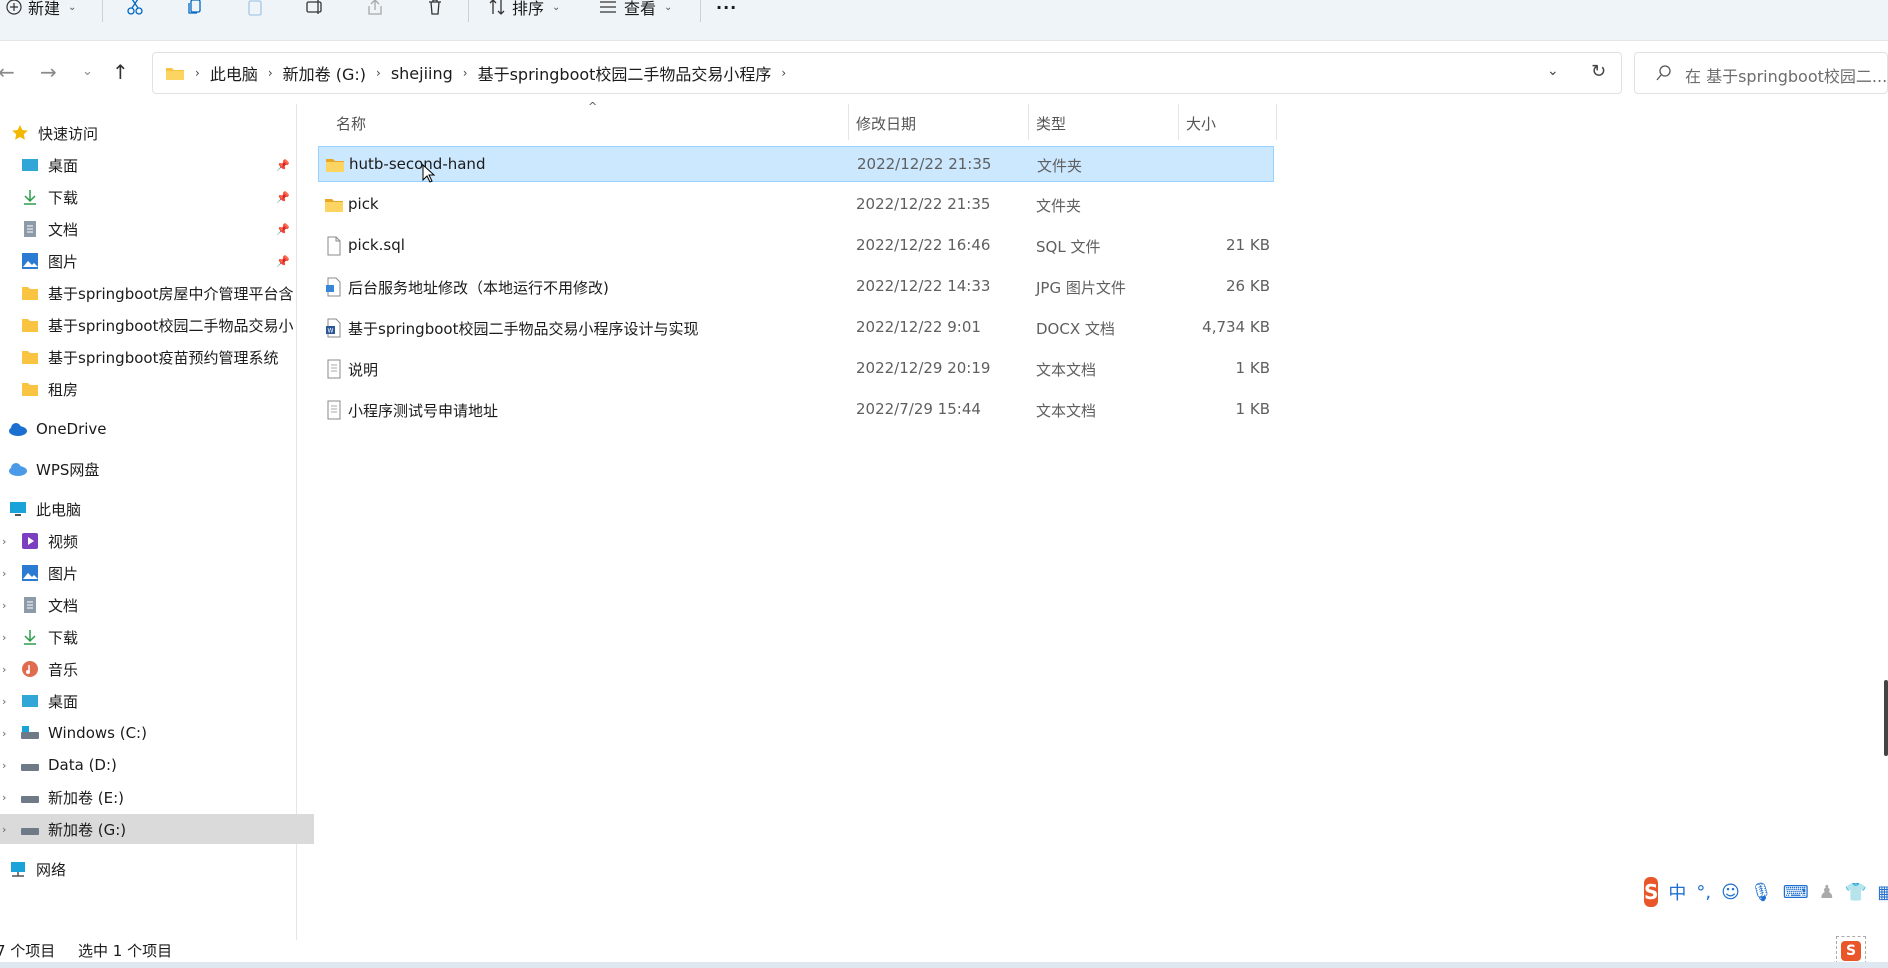 This screenshot has width=1888, height=968. What do you see at coordinates (422, 73) in the screenshot?
I see `breadcrumb-item: shejiing` at bounding box center [422, 73].